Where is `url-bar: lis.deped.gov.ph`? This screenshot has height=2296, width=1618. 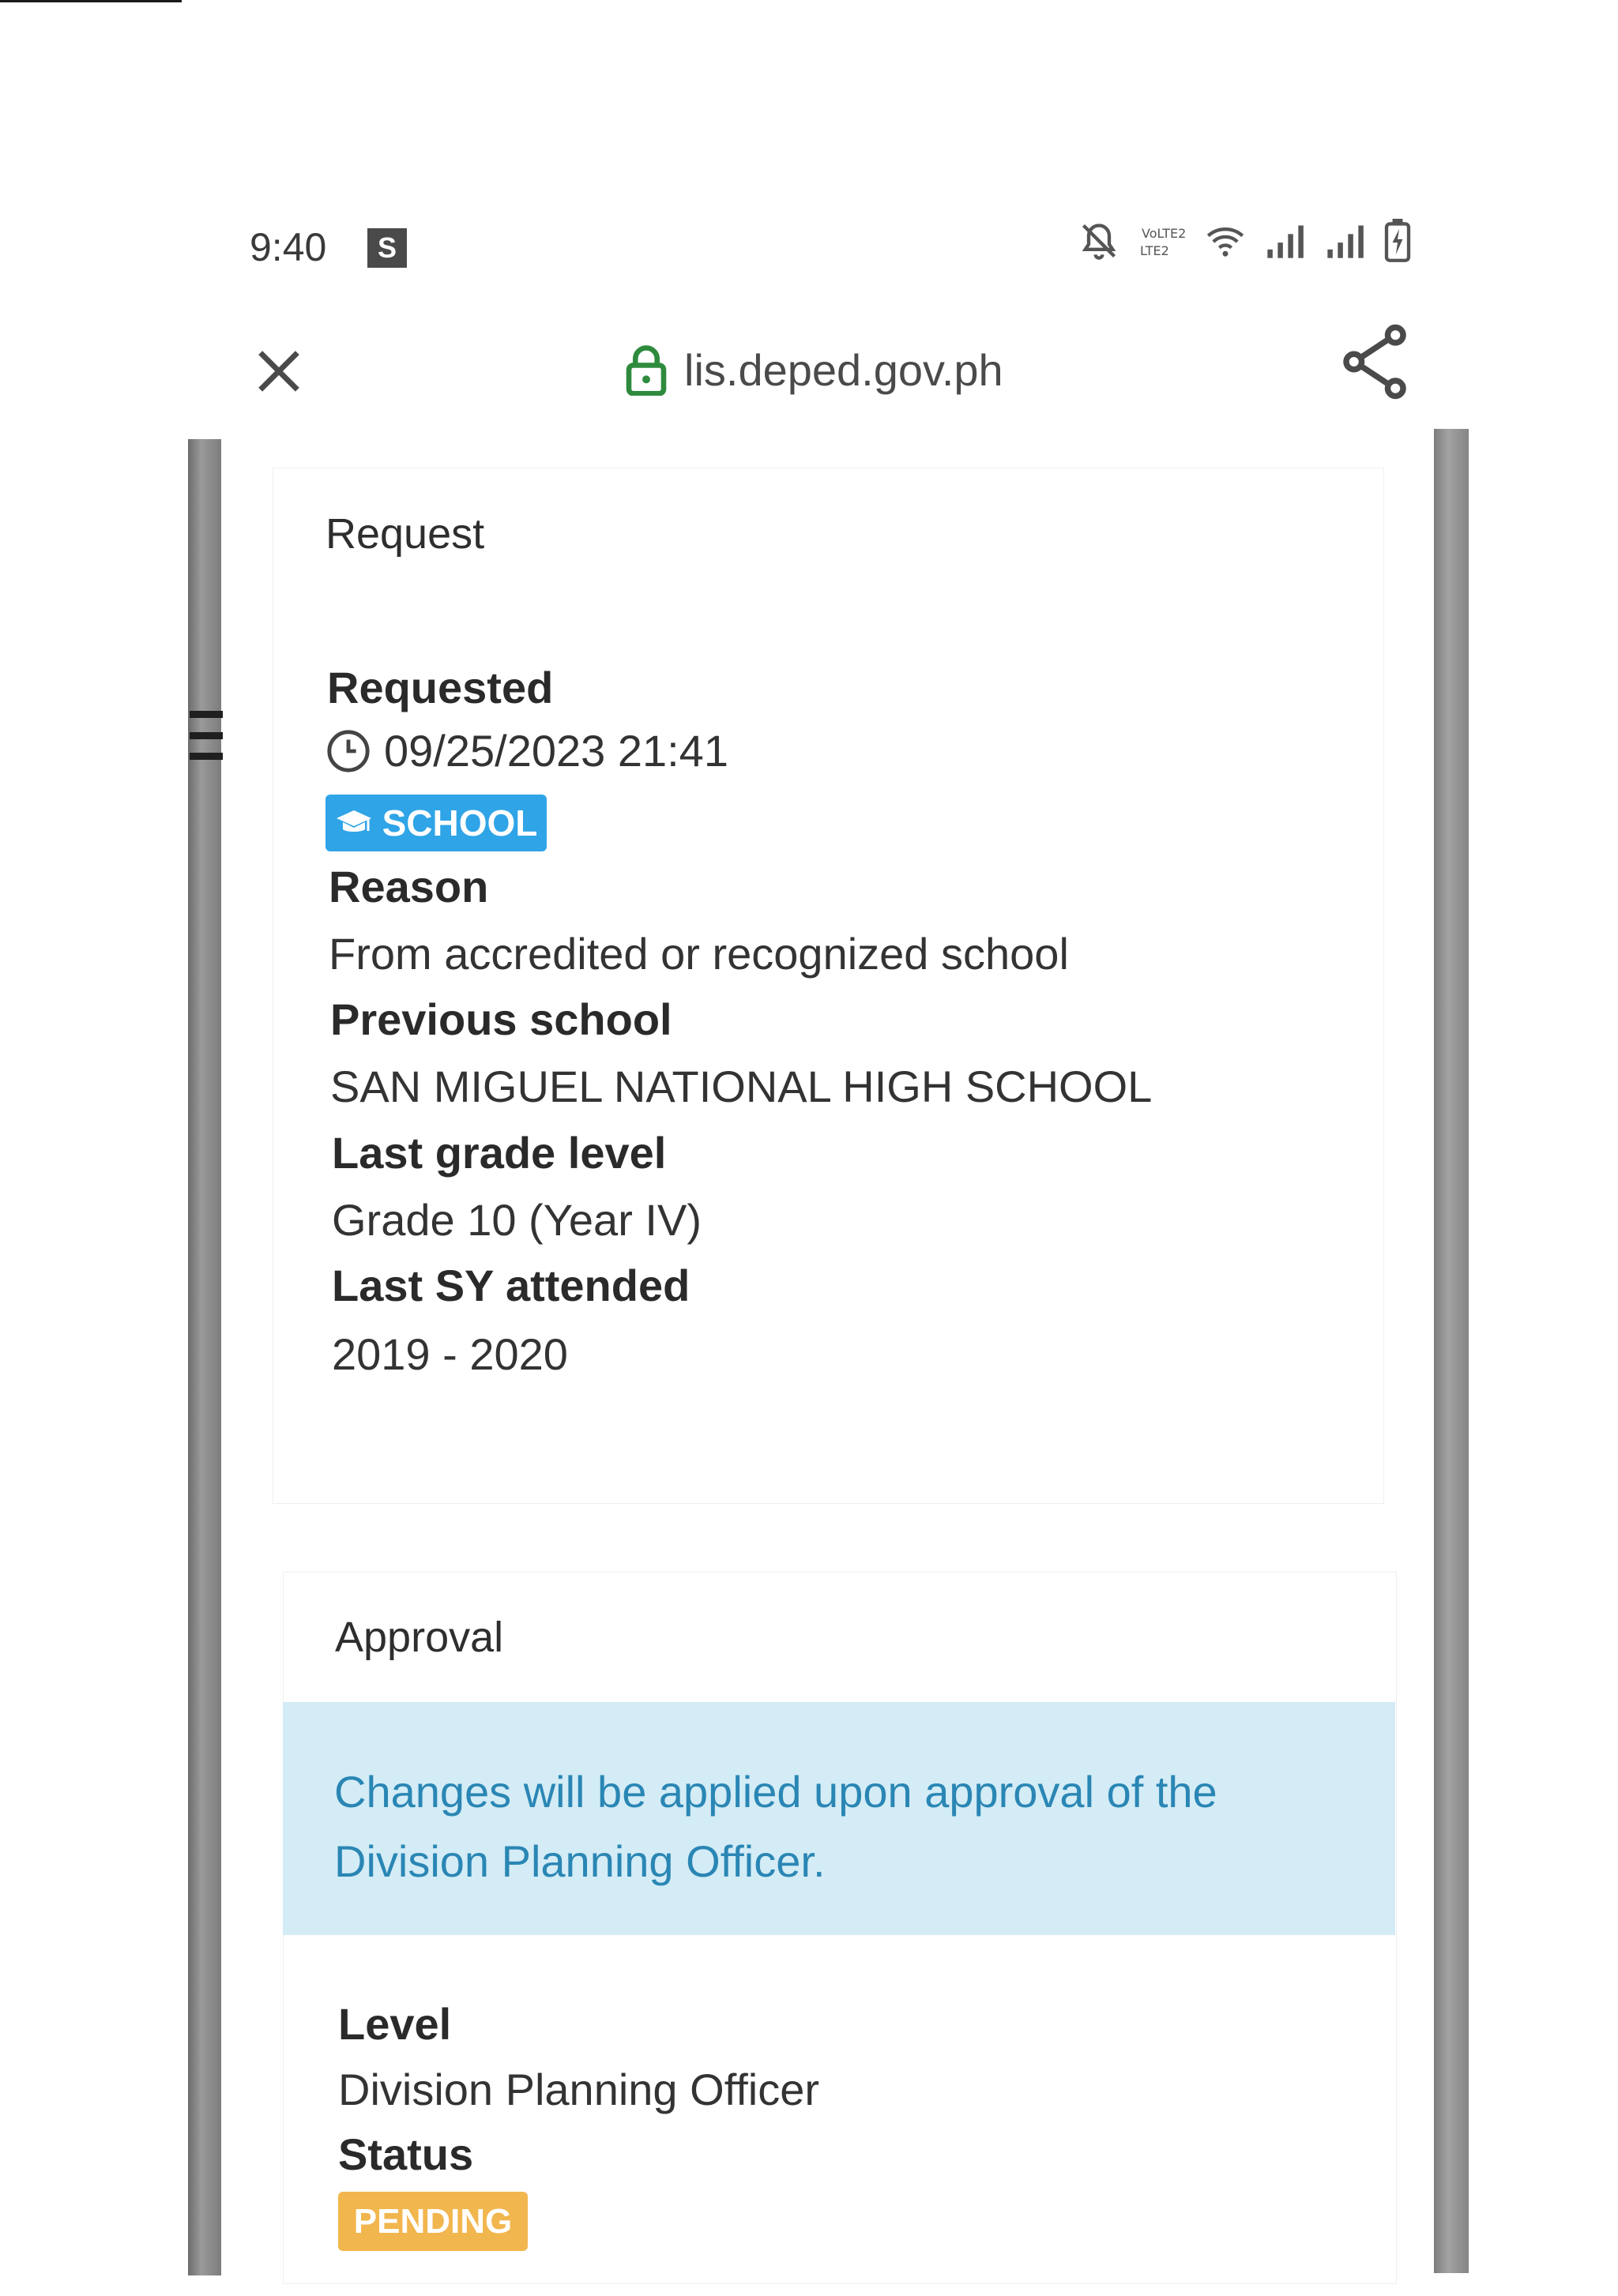
url-bar: lis.deped.gov.ph is located at coordinates (813, 370).